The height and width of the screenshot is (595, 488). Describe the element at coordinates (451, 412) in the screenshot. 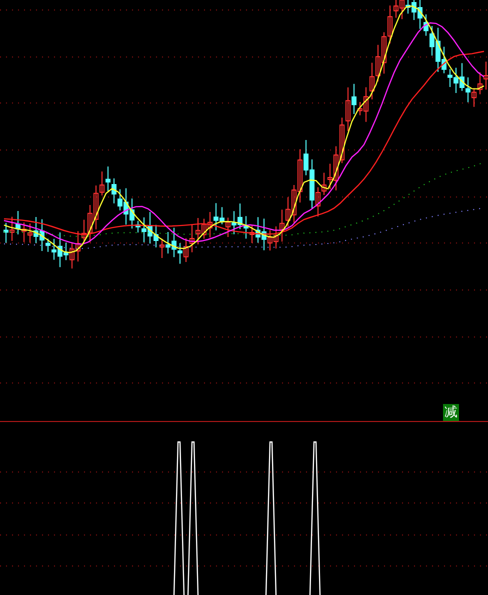

I see `signal-badge: 减` at that location.